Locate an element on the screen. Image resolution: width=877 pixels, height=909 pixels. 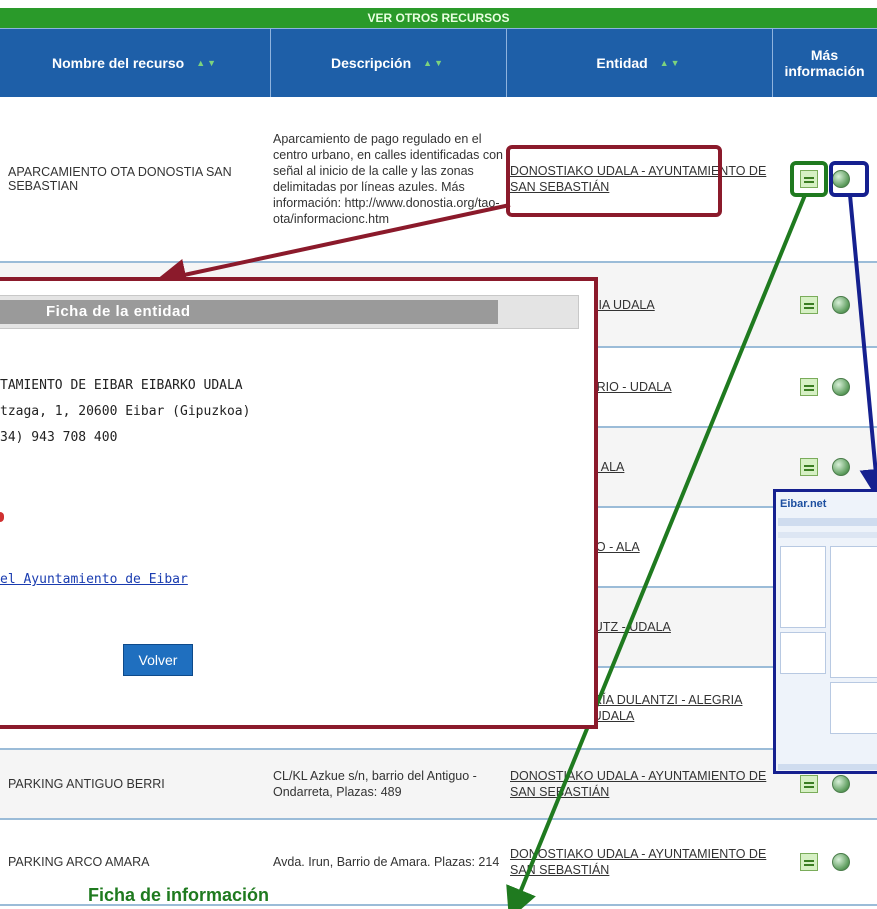
website-footer is located at coordinates (827, 767).